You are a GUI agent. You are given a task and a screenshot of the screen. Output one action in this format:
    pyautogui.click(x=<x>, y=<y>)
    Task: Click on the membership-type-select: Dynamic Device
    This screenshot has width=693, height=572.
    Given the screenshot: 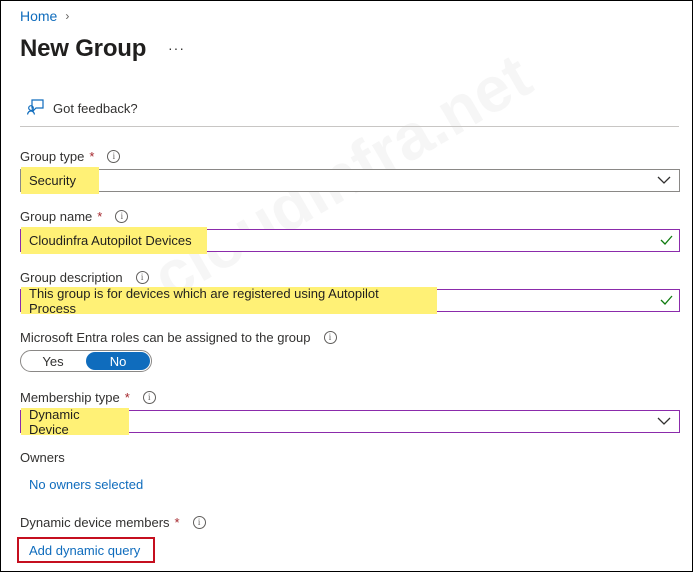 What is the action you would take?
    pyautogui.click(x=350, y=422)
    